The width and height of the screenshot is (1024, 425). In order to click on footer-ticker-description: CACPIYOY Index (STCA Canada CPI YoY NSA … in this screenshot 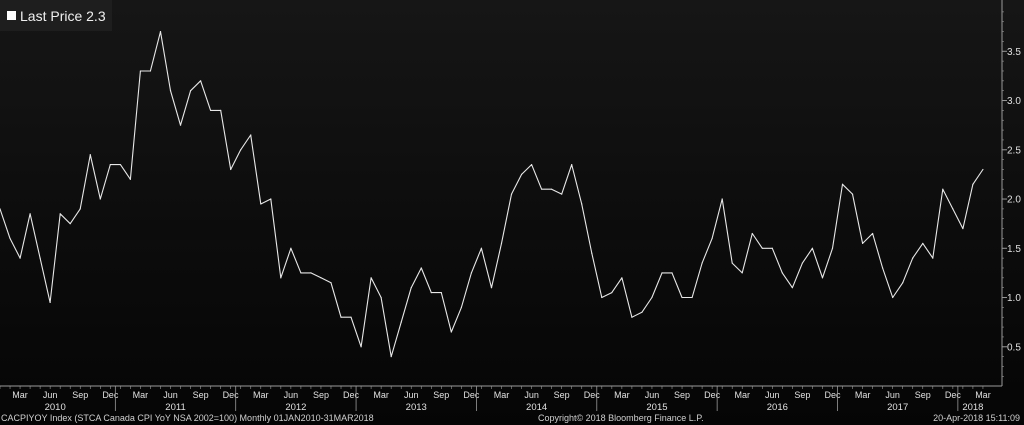, I will do `click(187, 418)`.